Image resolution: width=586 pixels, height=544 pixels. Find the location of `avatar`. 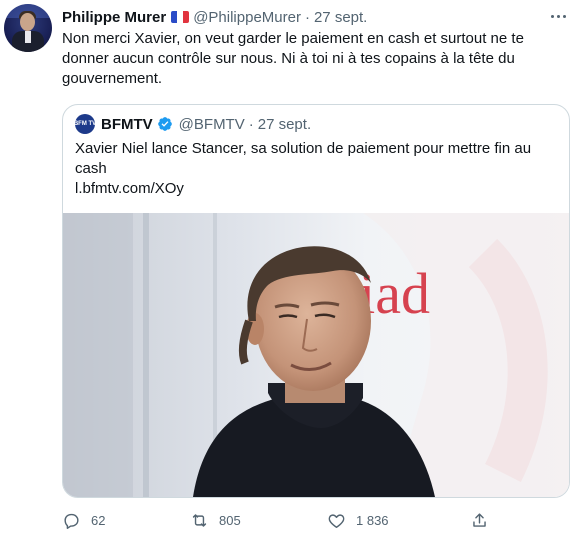

avatar is located at coordinates (28, 28).